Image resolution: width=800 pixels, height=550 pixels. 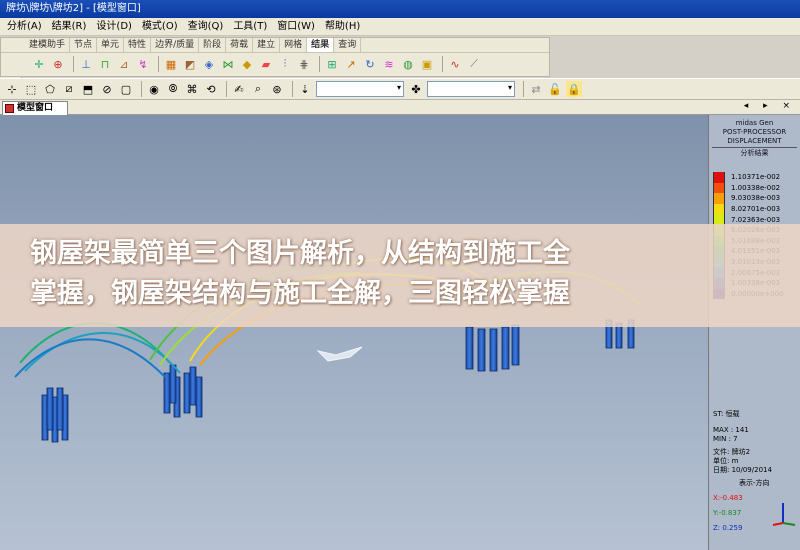 I want to click on tab-load: 荷载, so click(x=240, y=45).